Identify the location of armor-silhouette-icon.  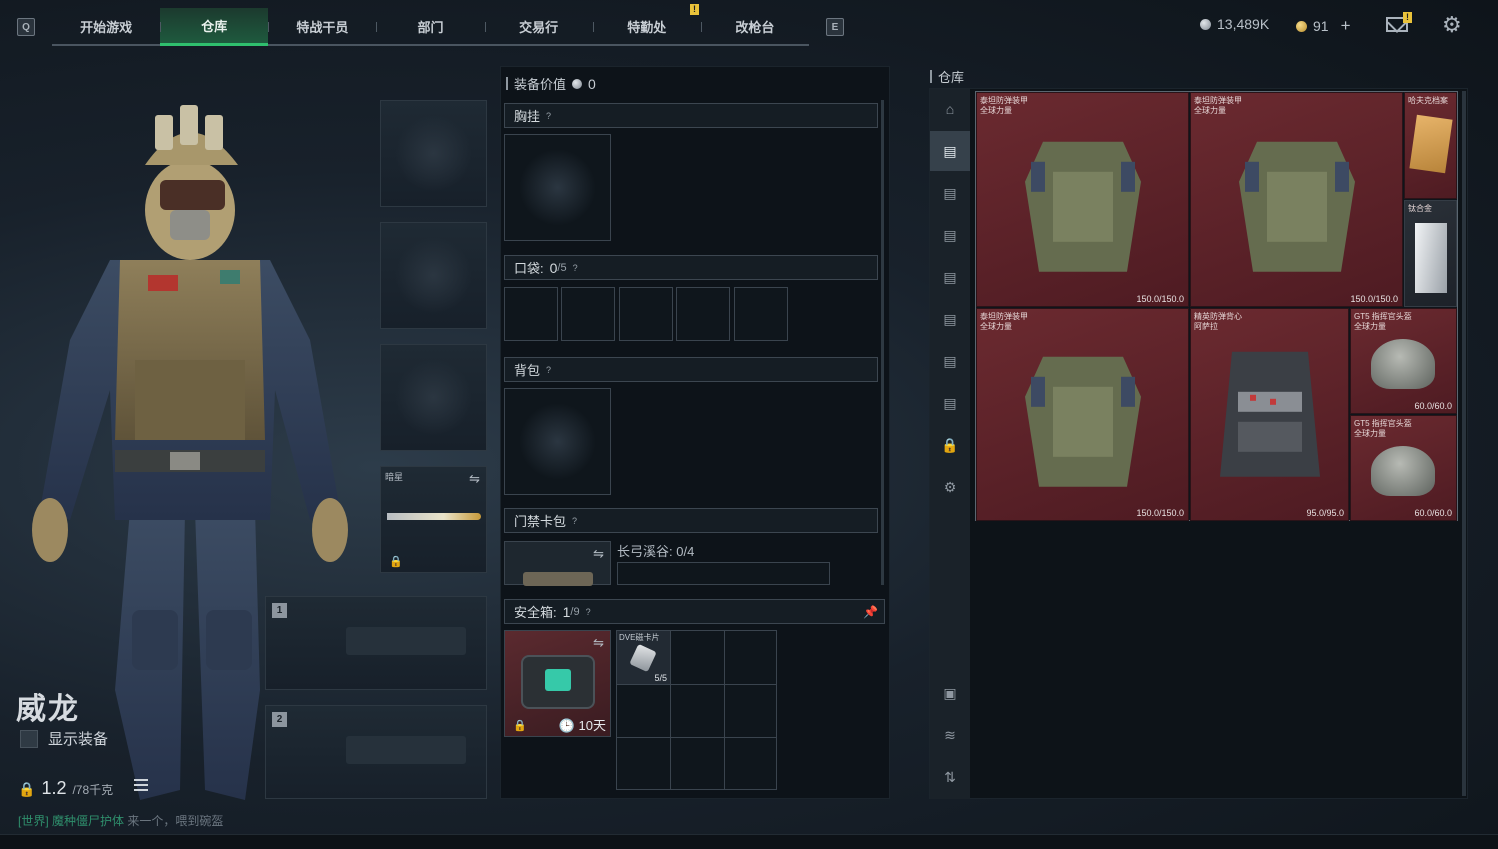
(433, 275).